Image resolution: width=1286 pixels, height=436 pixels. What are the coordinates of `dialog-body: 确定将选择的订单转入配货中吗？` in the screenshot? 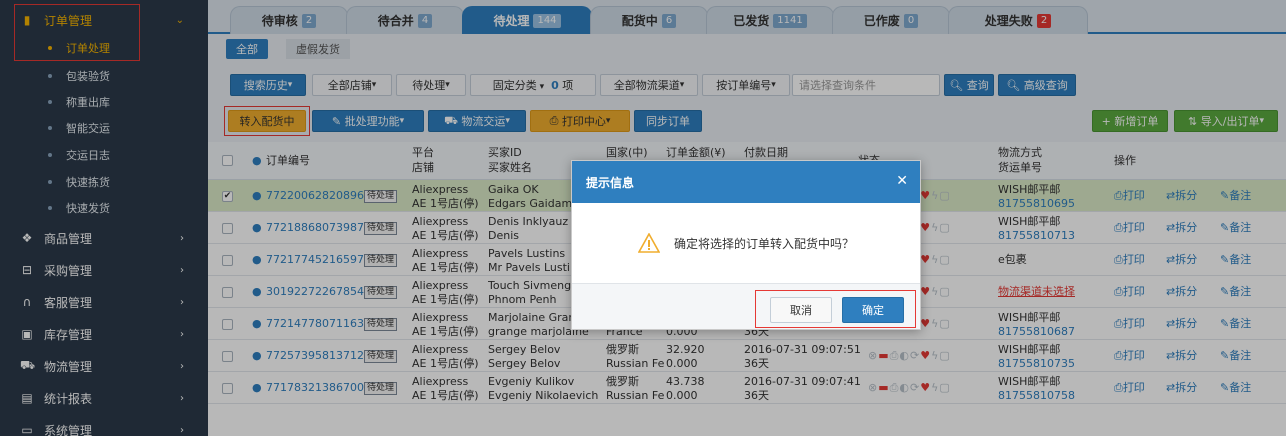 It's located at (746, 243).